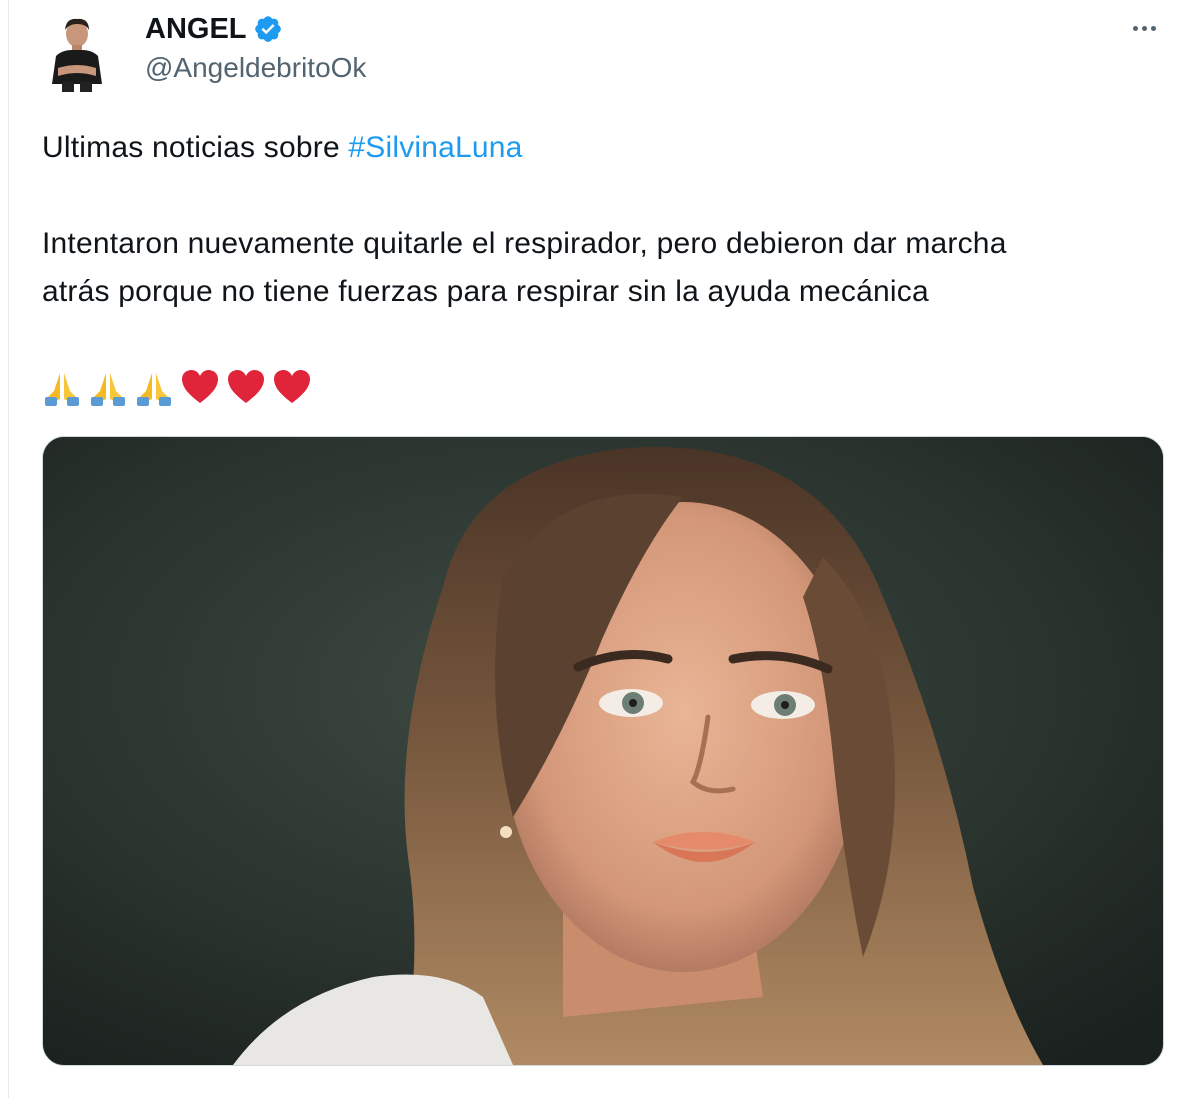  I want to click on avatar, so click(77, 52).